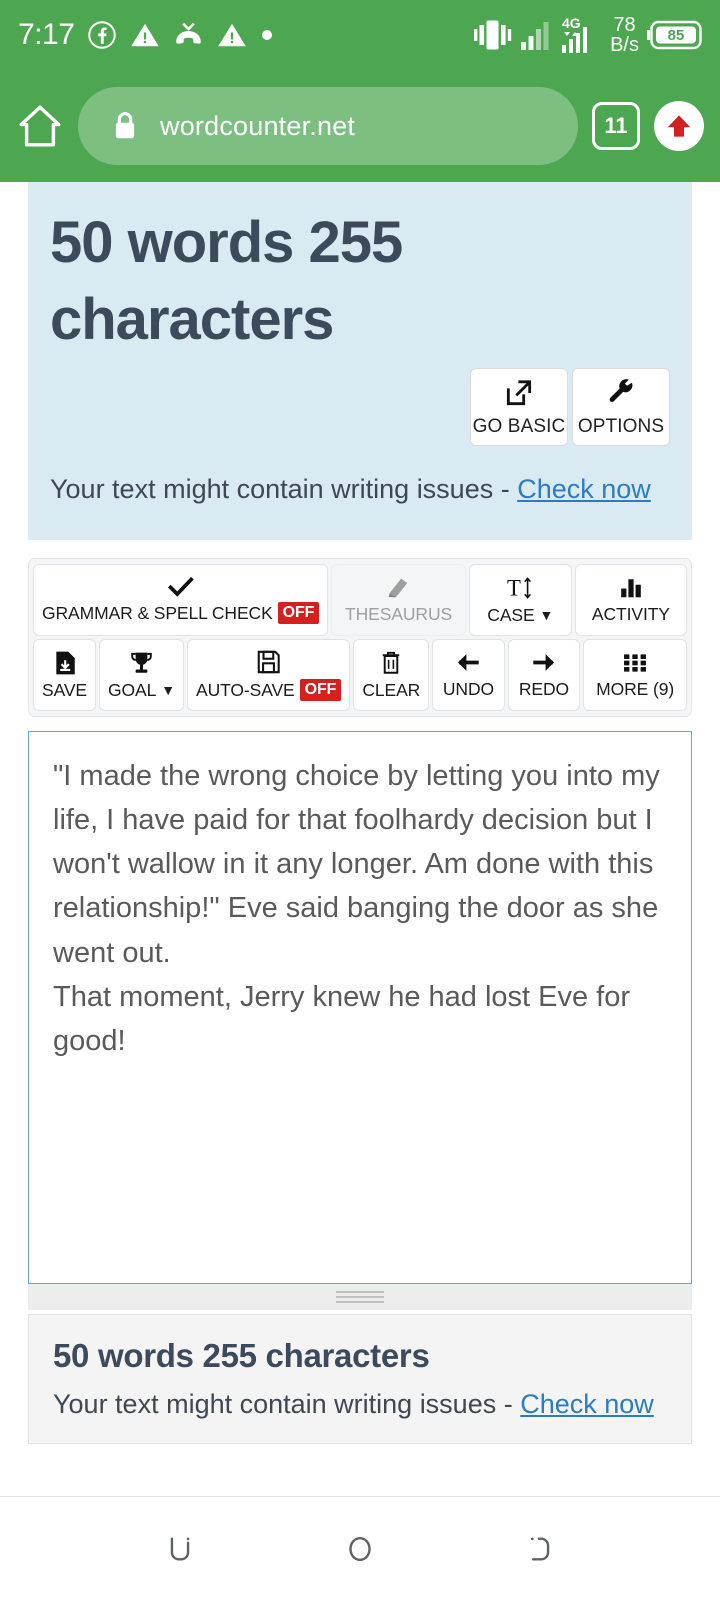  What do you see at coordinates (571, 23) in the screenshot?
I see `svg-text: 4G` at bounding box center [571, 23].